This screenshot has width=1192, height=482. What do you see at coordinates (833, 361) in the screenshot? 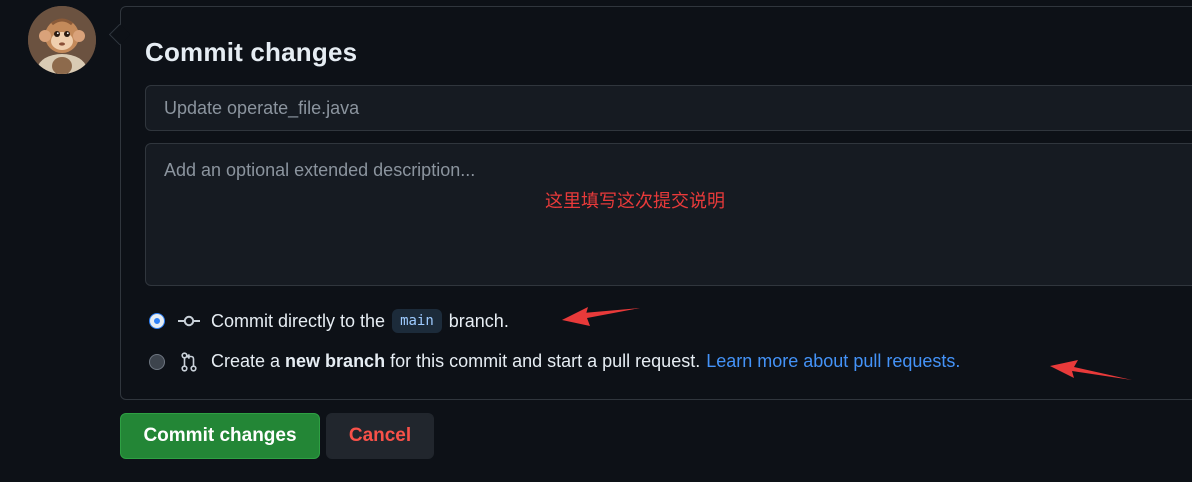
I see `learn-more-pull-requests-link: Learn more about pull requests.` at bounding box center [833, 361].